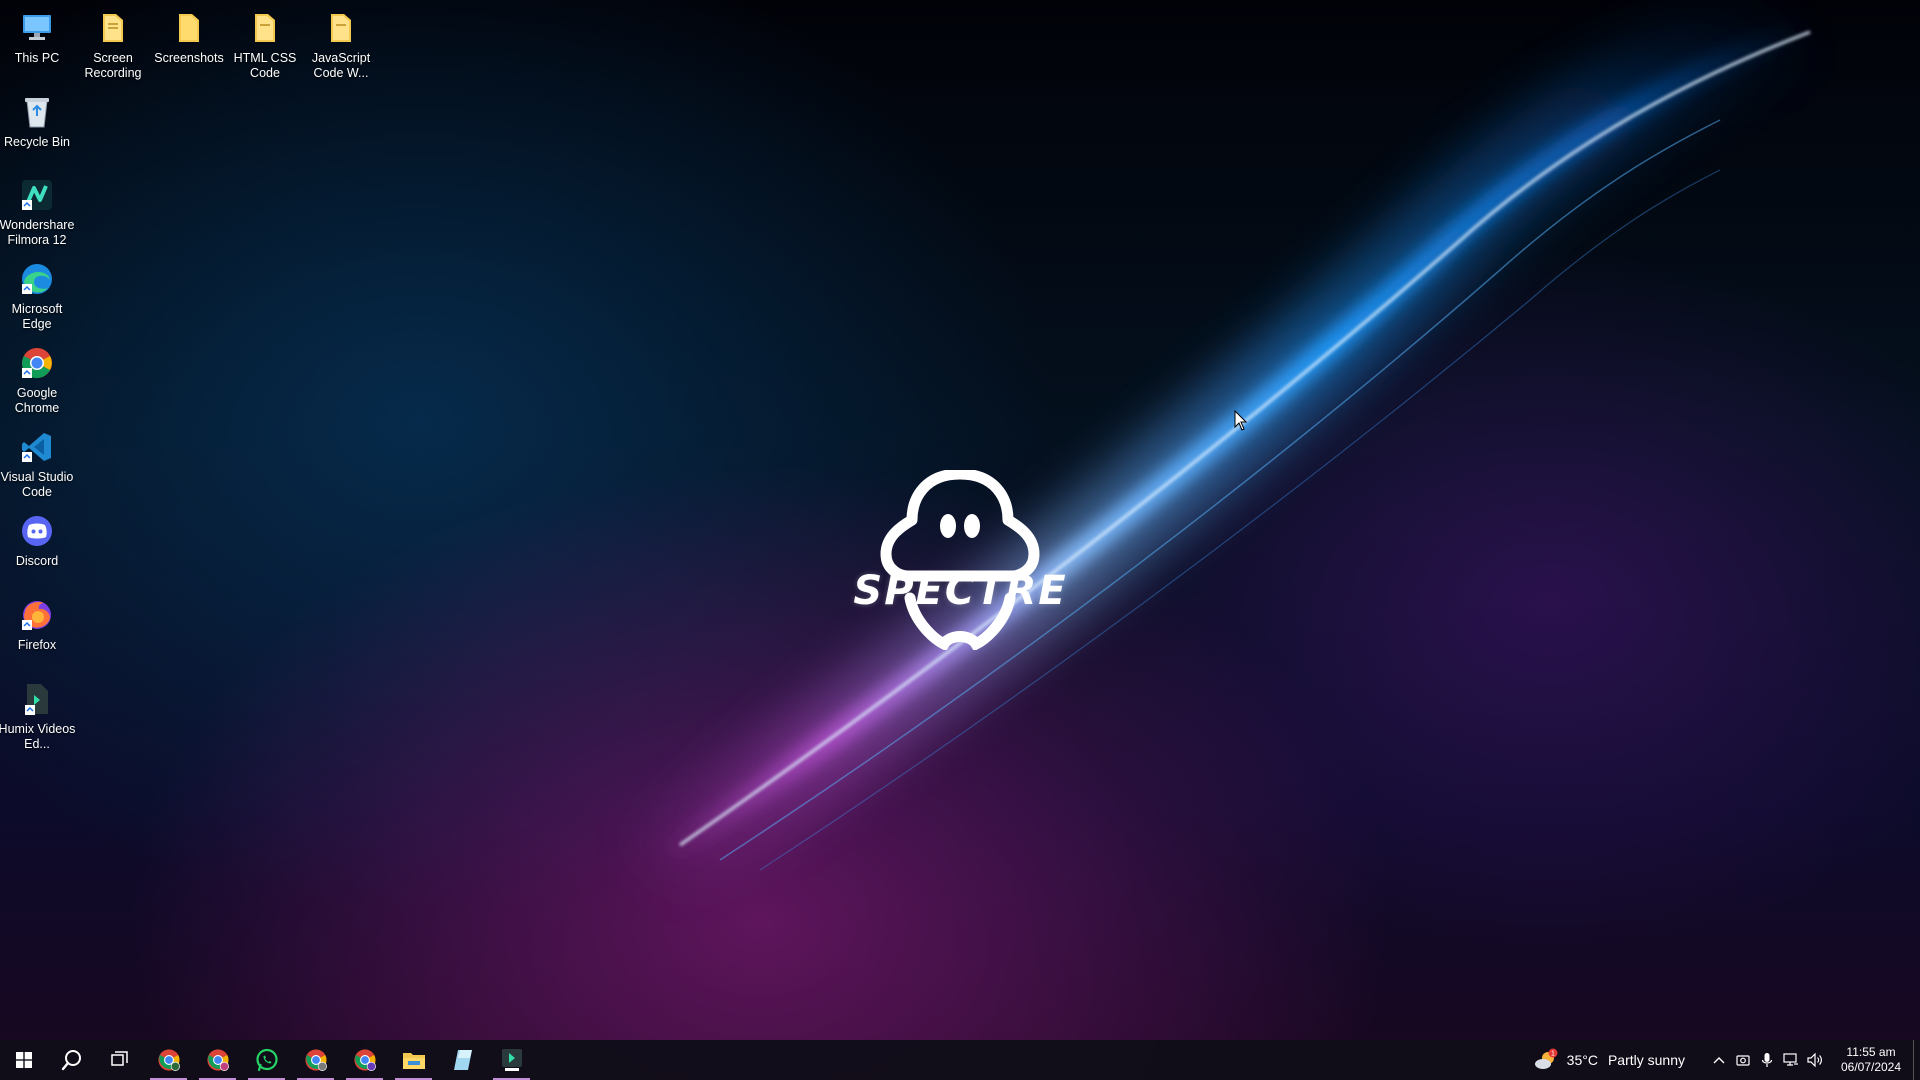 This screenshot has width=1920, height=1080. Describe the element at coordinates (1546, 1058) in the screenshot. I see `partly-sunny-icon: 1` at that location.